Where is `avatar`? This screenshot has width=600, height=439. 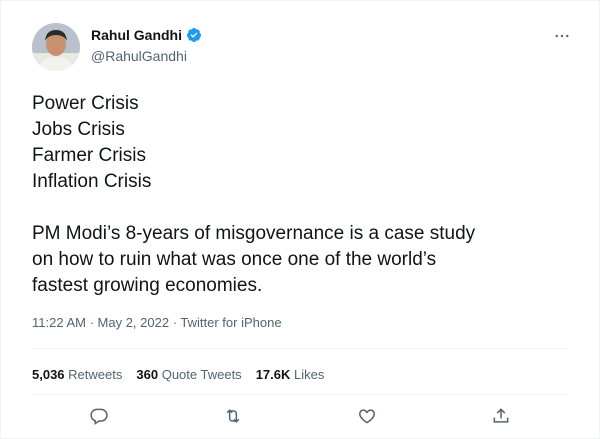
avatar is located at coordinates (56, 47).